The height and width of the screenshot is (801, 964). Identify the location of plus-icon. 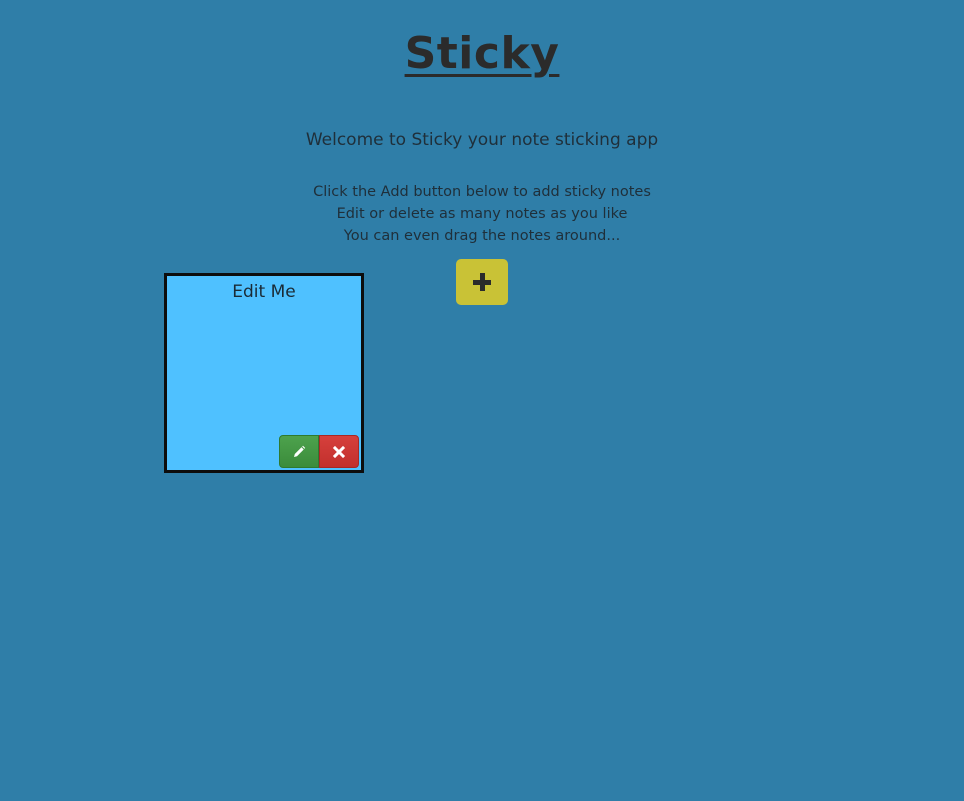
(482, 282).